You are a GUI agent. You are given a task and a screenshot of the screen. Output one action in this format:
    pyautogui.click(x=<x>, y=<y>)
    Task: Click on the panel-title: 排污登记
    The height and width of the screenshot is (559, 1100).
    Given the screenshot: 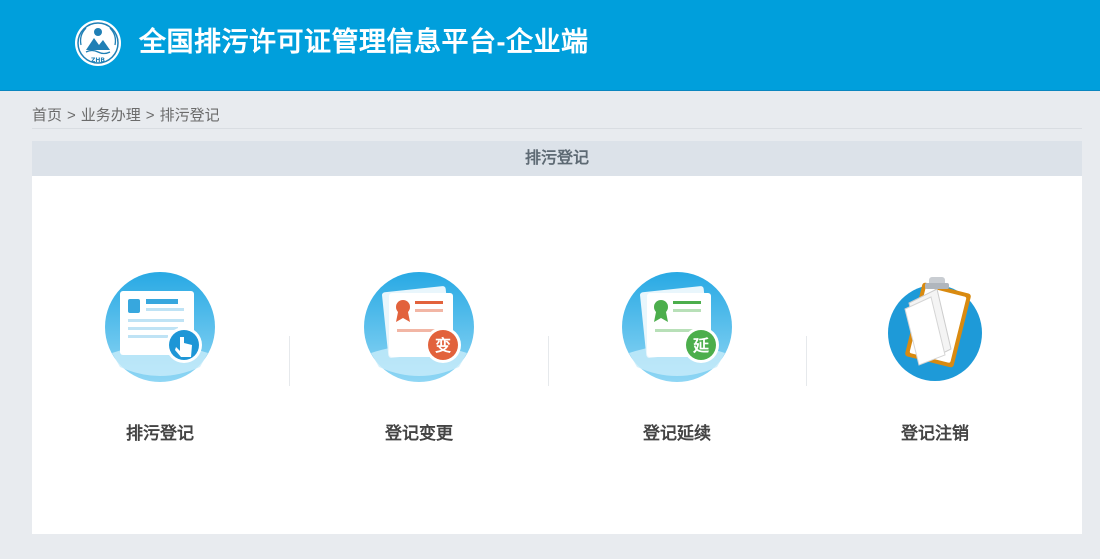 What is the action you would take?
    pyautogui.click(x=557, y=158)
    